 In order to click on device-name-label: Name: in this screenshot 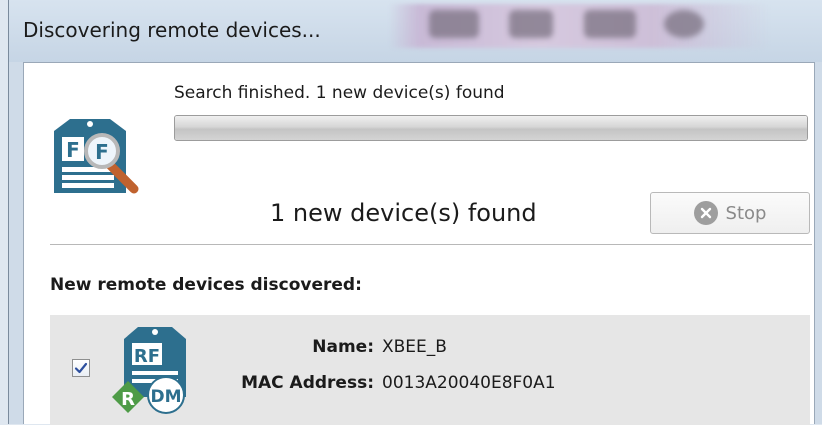, I will do `click(343, 347)`.